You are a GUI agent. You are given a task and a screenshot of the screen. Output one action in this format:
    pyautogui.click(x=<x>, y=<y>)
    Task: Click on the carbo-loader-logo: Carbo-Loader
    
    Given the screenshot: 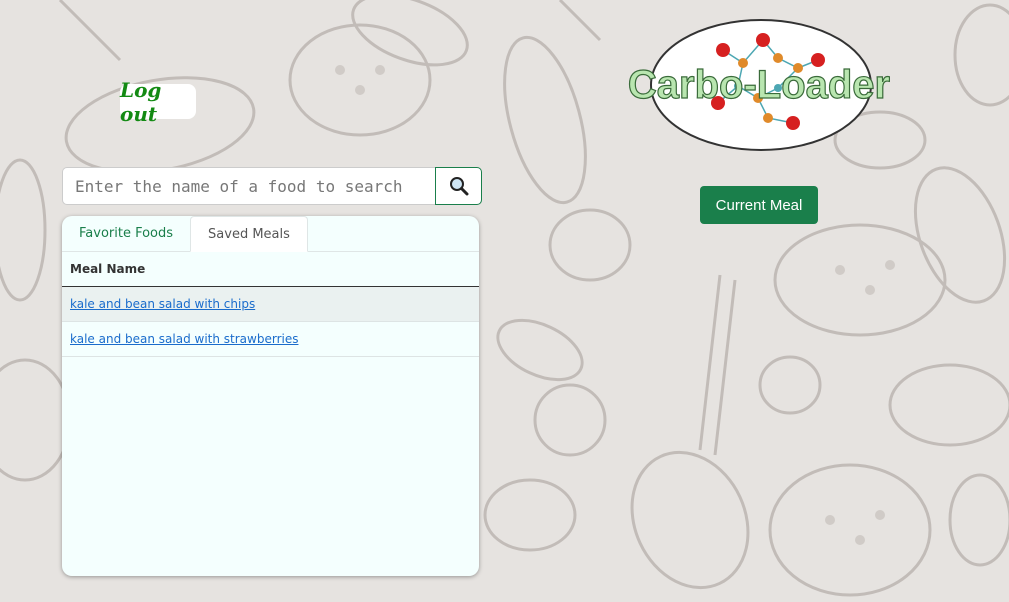 What is the action you would take?
    pyautogui.click(x=759, y=85)
    